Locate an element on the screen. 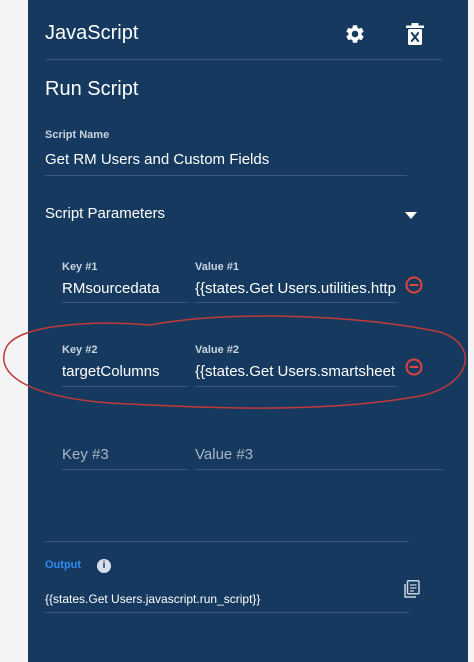 This screenshot has height=662, width=474. script-name-input: Get RM Users and Custom Fields is located at coordinates (226, 159).